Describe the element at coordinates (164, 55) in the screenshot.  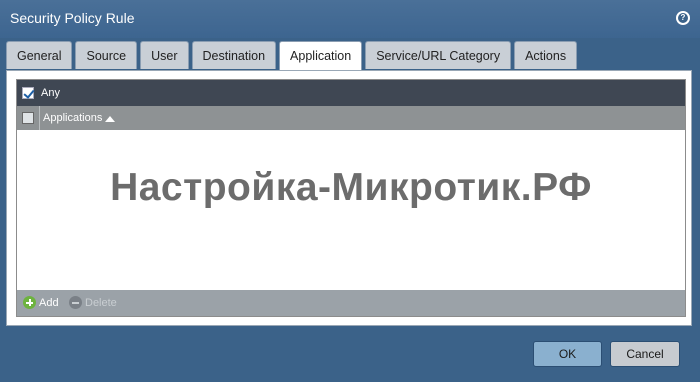
I see `tab-user: User` at that location.